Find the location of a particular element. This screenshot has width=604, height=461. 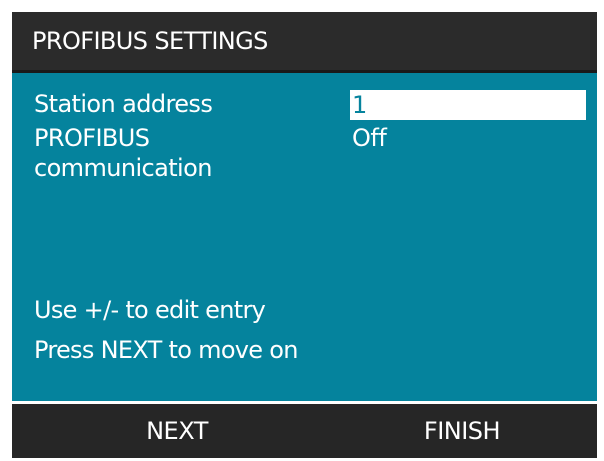

help-text-edit: Use +/- to edit entry is located at coordinates (150, 310).